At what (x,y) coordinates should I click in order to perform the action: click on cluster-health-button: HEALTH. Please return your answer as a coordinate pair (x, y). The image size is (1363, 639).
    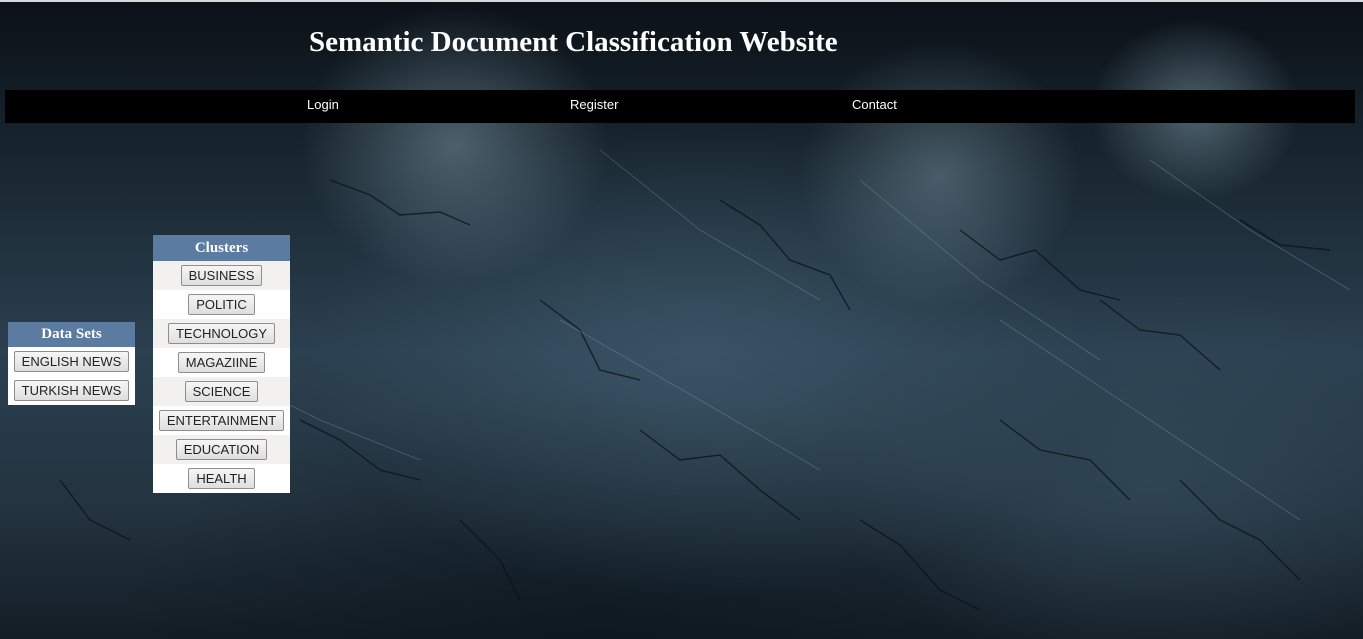
    Looking at the image, I should click on (221, 478).